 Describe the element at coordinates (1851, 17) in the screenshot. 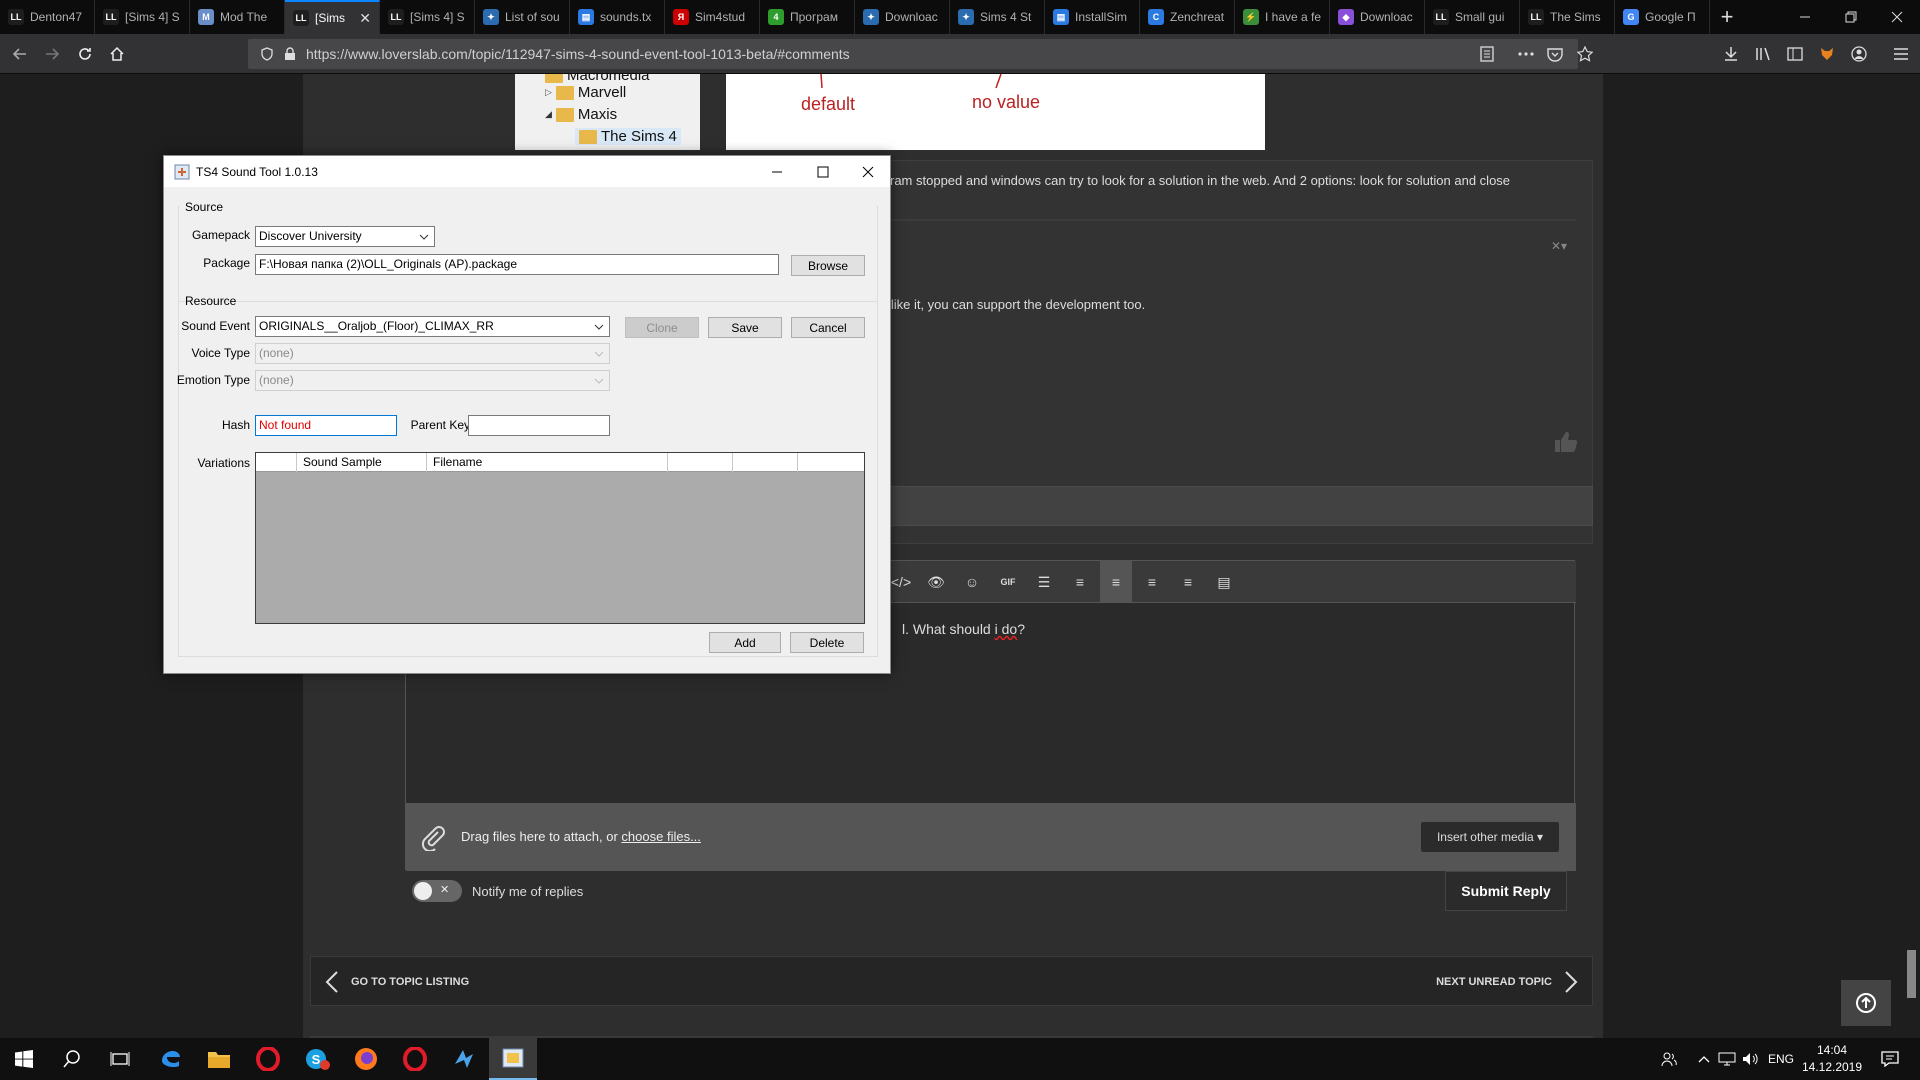

I see `browser-restore-button` at that location.